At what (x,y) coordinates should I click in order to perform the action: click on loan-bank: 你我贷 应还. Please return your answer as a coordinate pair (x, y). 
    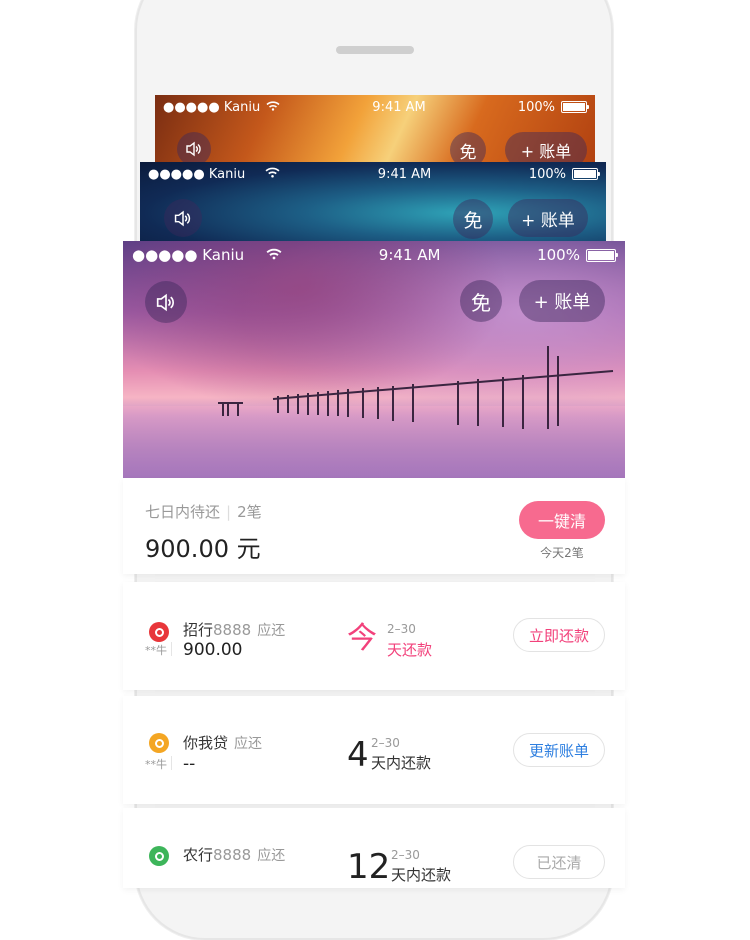
    Looking at the image, I should click on (222, 742).